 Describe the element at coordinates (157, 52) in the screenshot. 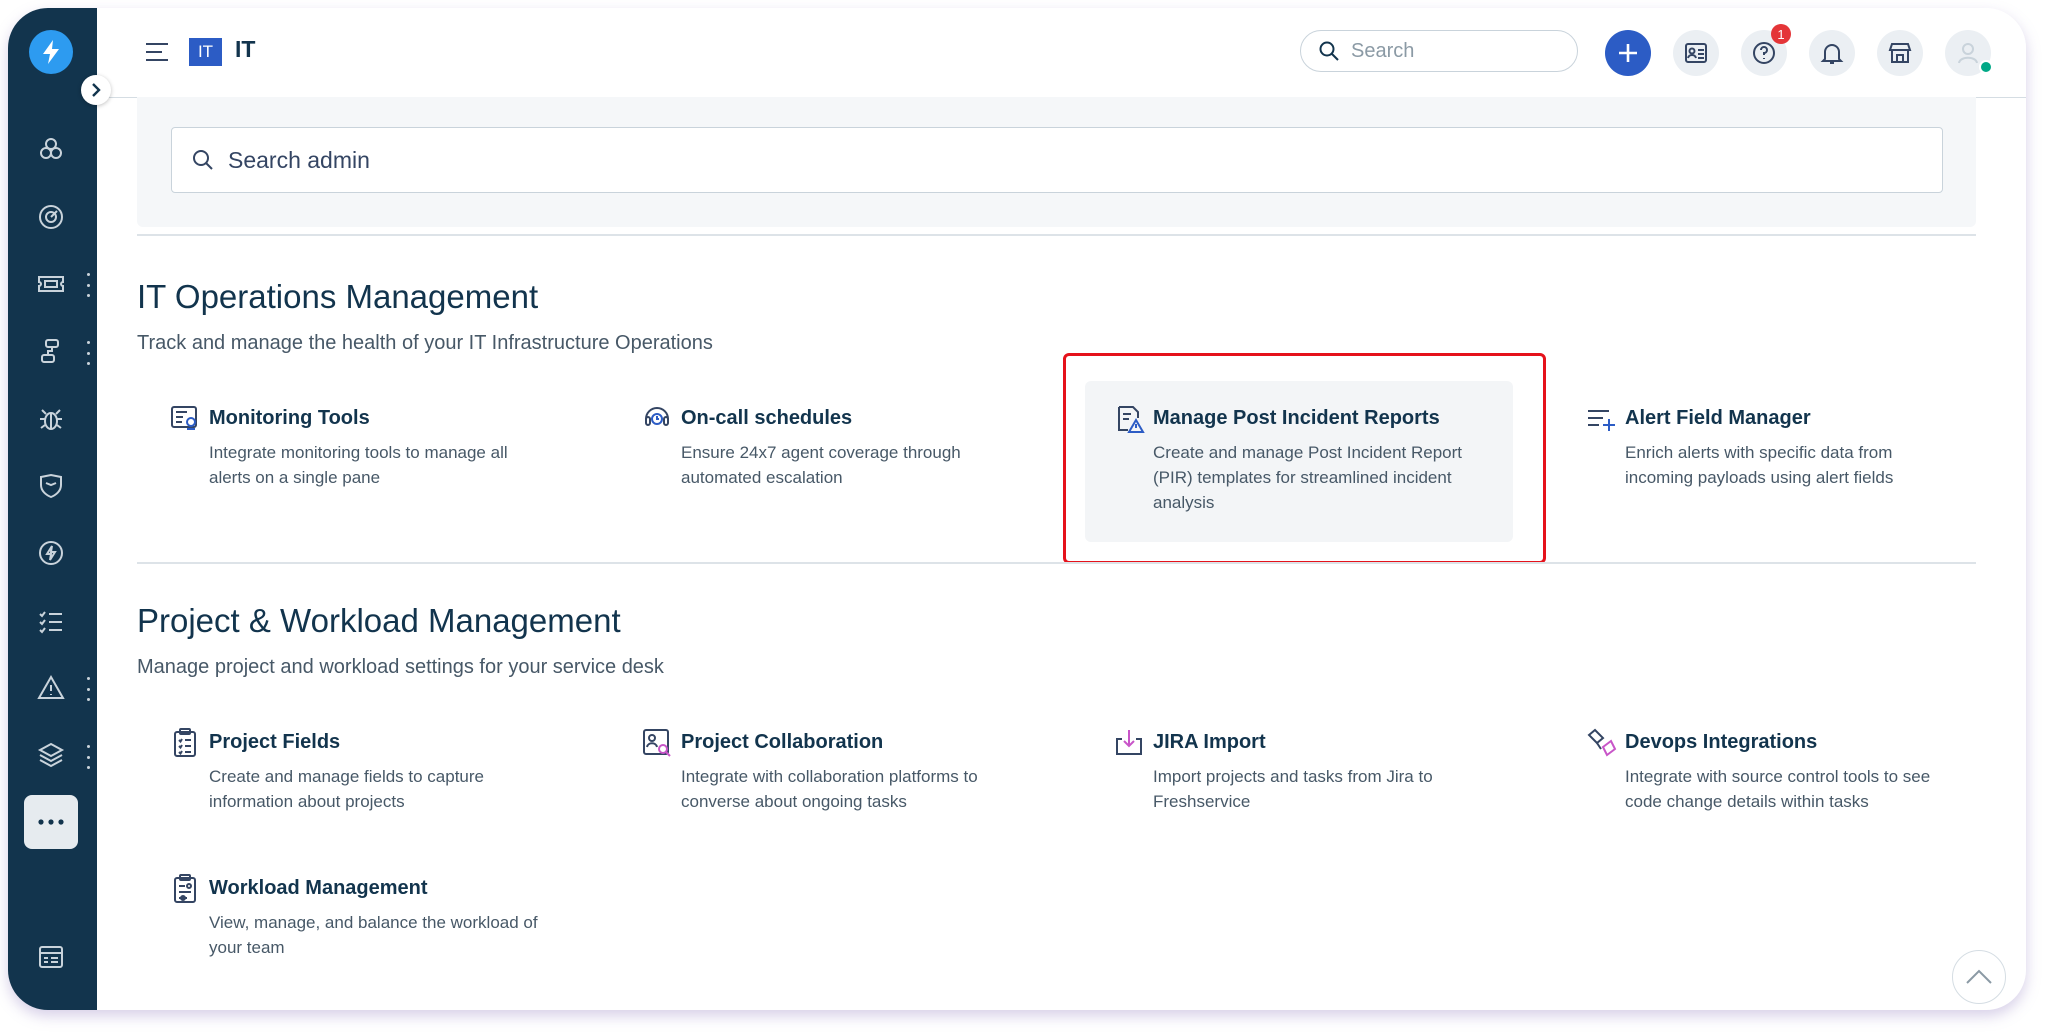

I see `hamburger-menu-icon` at that location.